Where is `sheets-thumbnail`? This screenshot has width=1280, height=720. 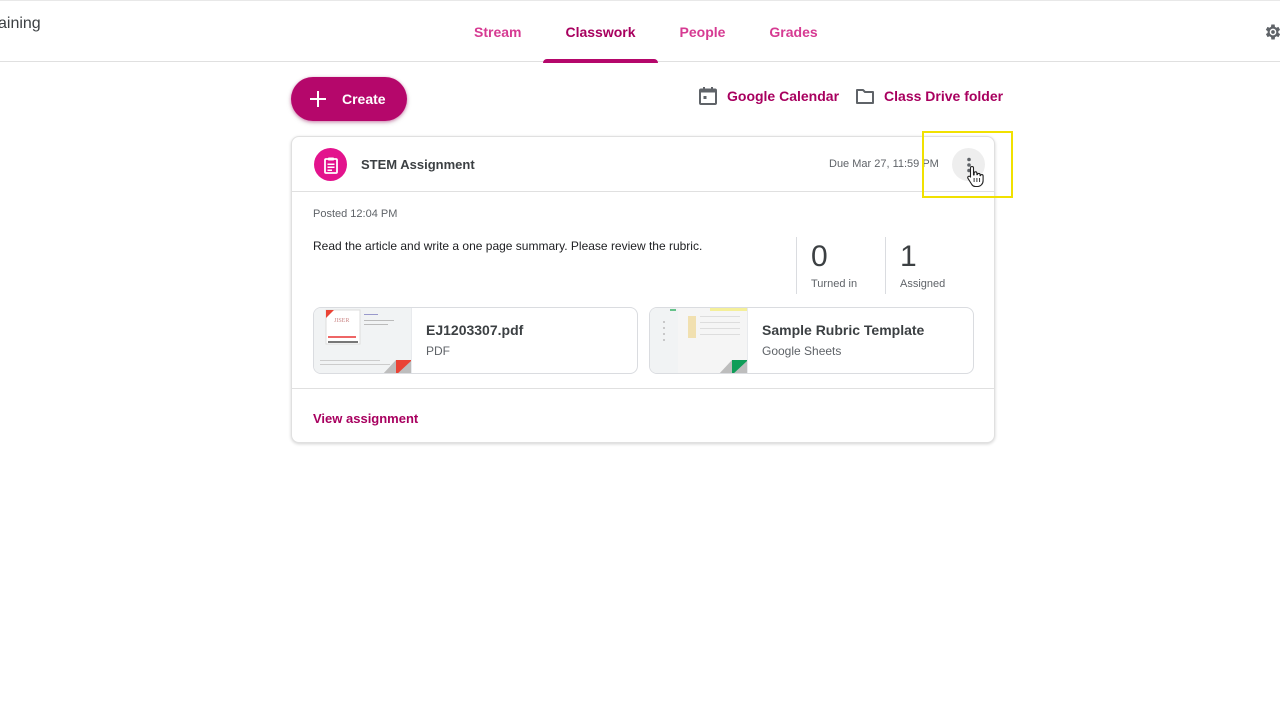 sheets-thumbnail is located at coordinates (699, 340).